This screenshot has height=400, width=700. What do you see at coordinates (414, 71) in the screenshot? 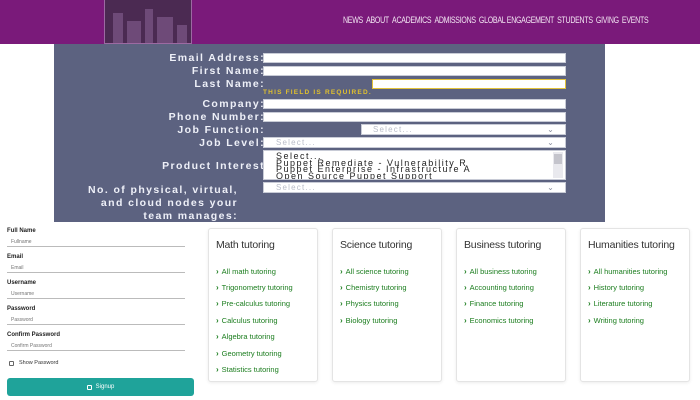
I see `first-name-input` at bounding box center [414, 71].